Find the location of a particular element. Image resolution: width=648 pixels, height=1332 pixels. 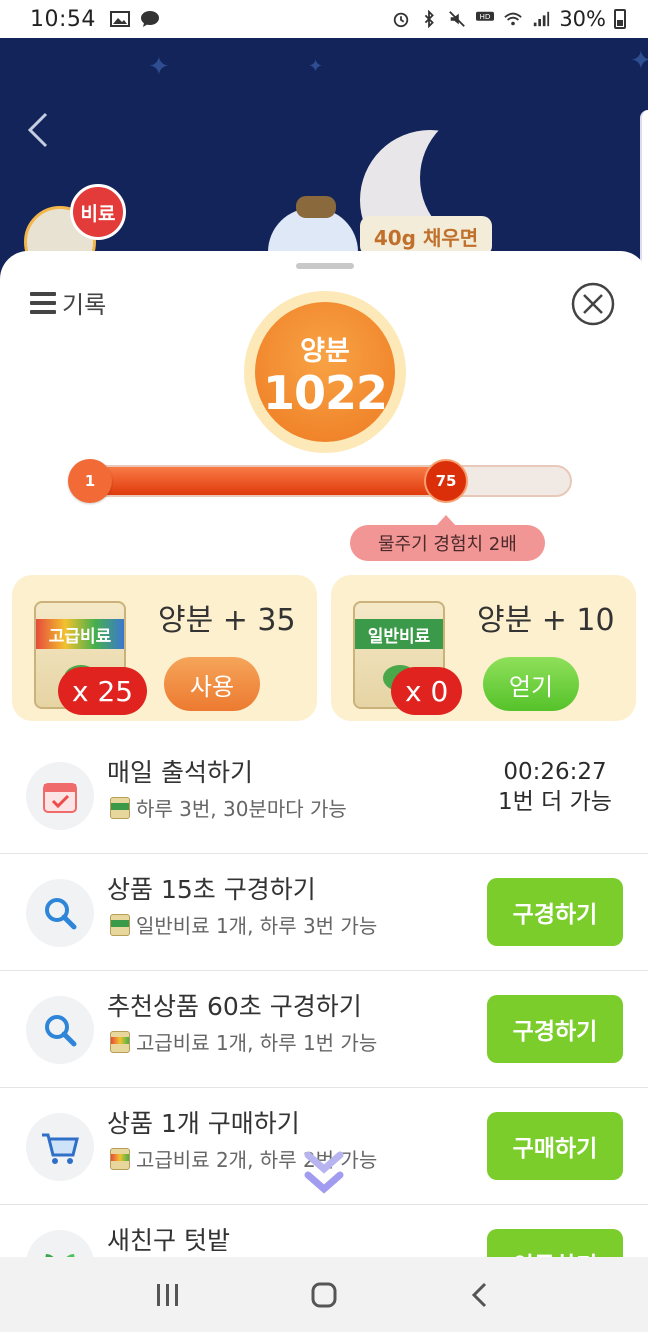

task-title: 상품 15초 구경하기 is located at coordinates (211, 889).